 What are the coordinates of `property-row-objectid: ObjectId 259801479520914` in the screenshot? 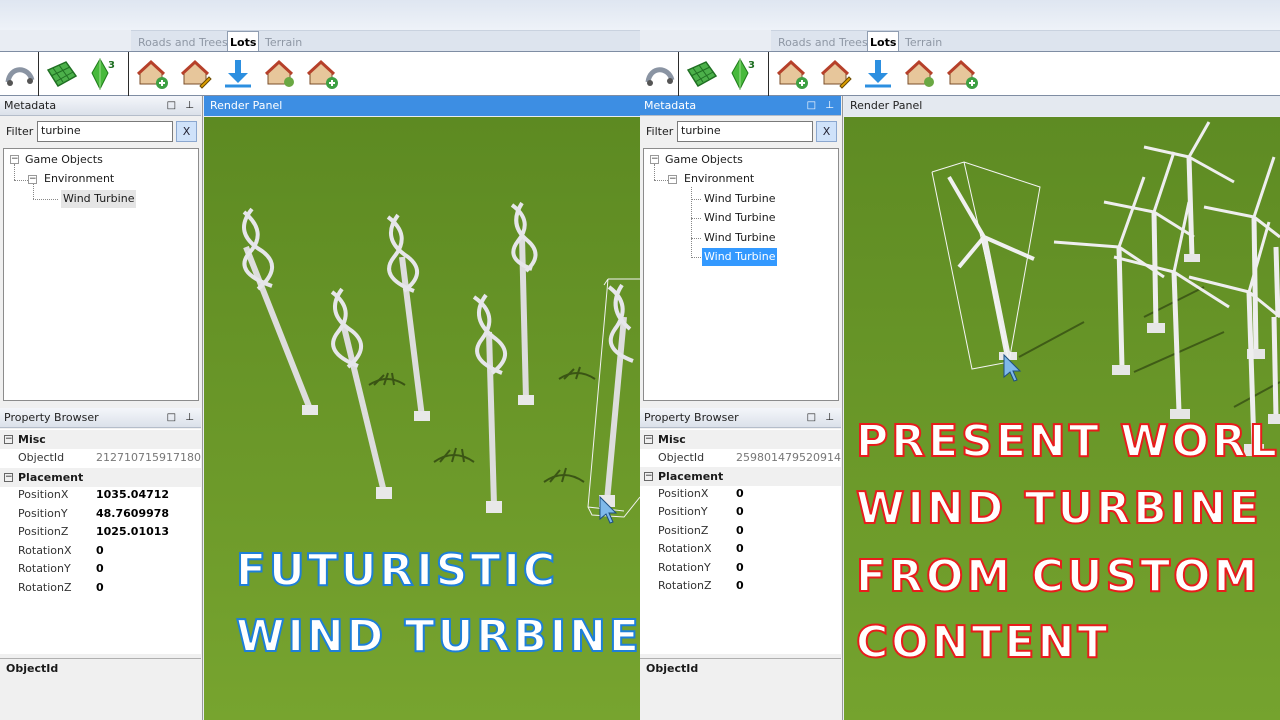 It's located at (740, 458).